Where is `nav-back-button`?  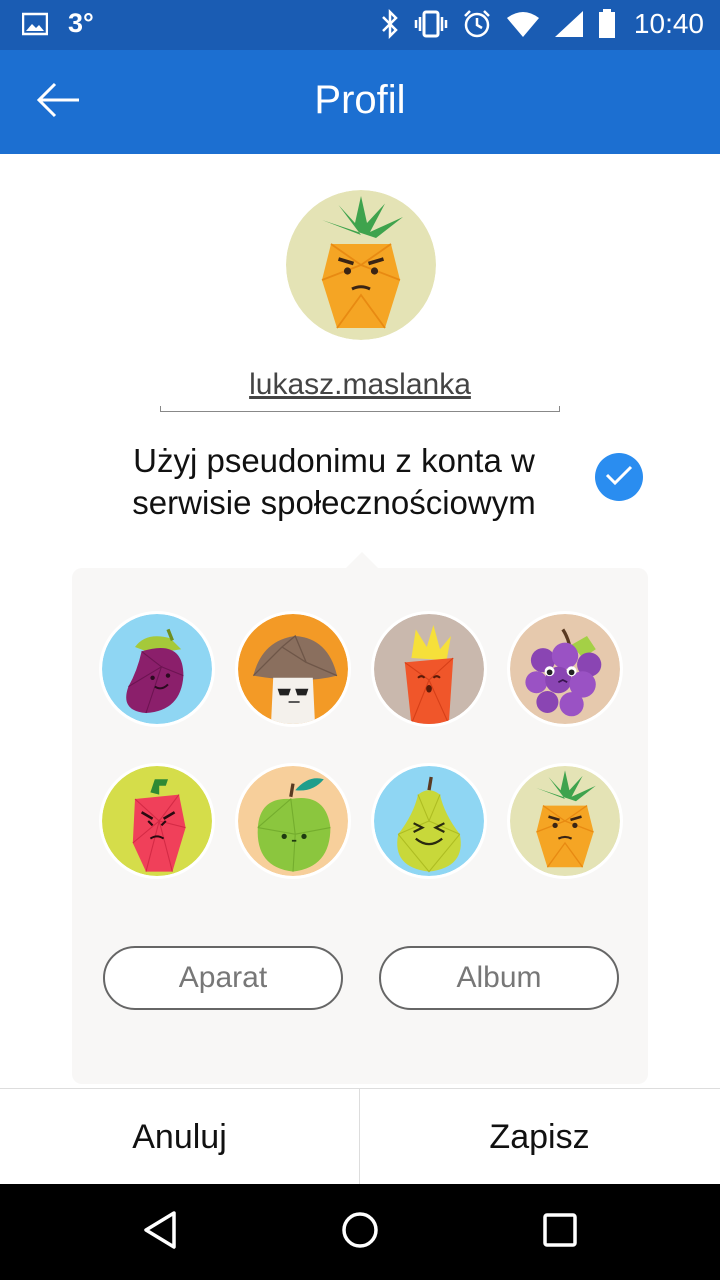 nav-back-button is located at coordinates (160, 1232).